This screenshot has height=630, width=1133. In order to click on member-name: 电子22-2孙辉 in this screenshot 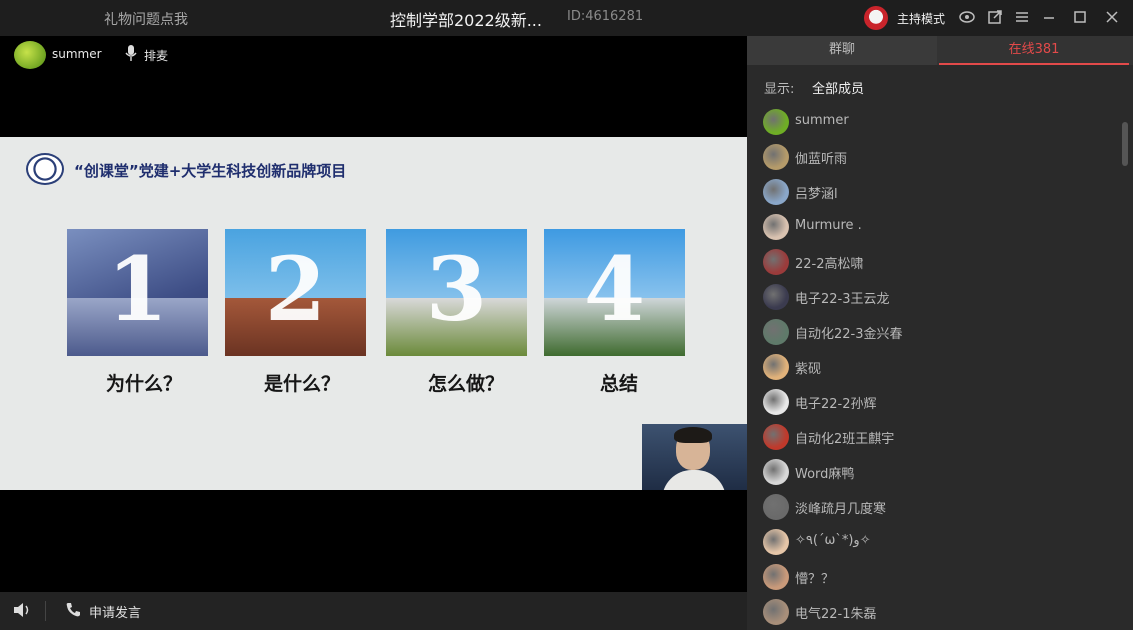, I will do `click(836, 404)`.